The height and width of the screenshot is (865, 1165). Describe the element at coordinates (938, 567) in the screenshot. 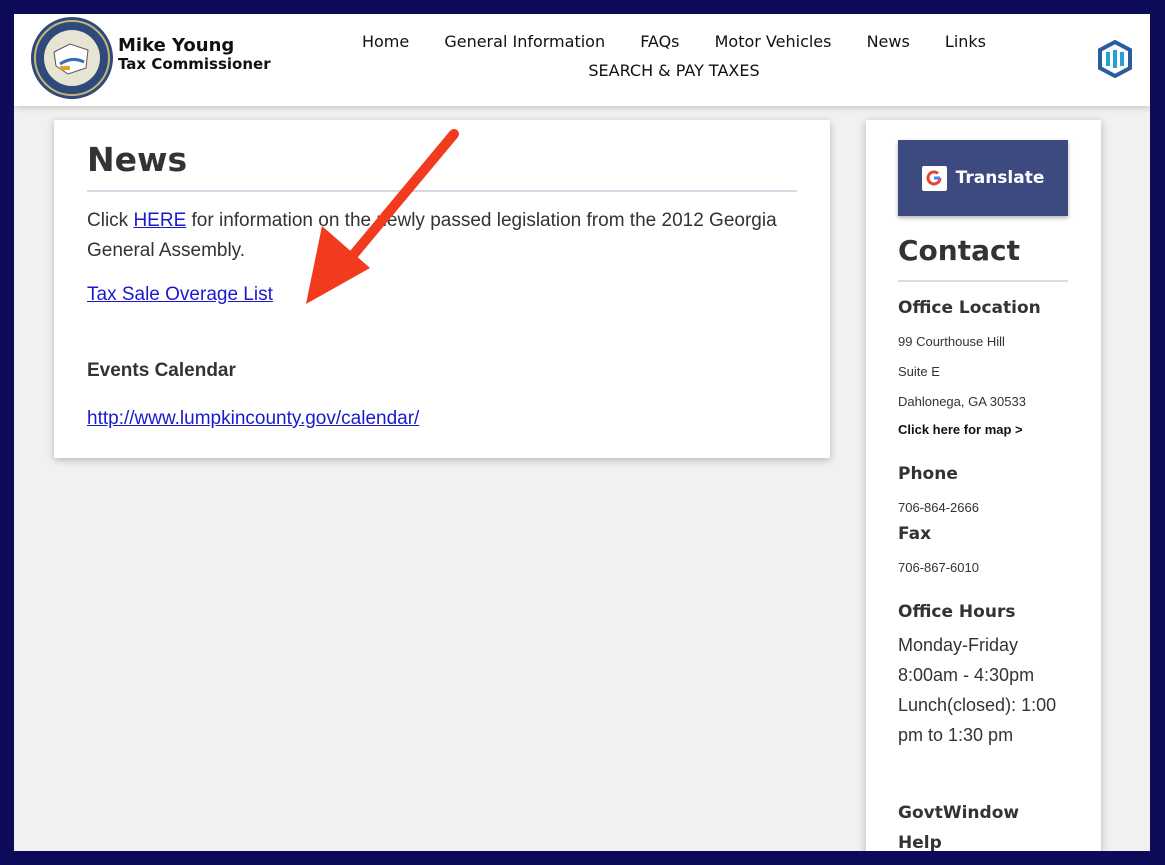

I see `fax-number: 706-867-6010` at that location.